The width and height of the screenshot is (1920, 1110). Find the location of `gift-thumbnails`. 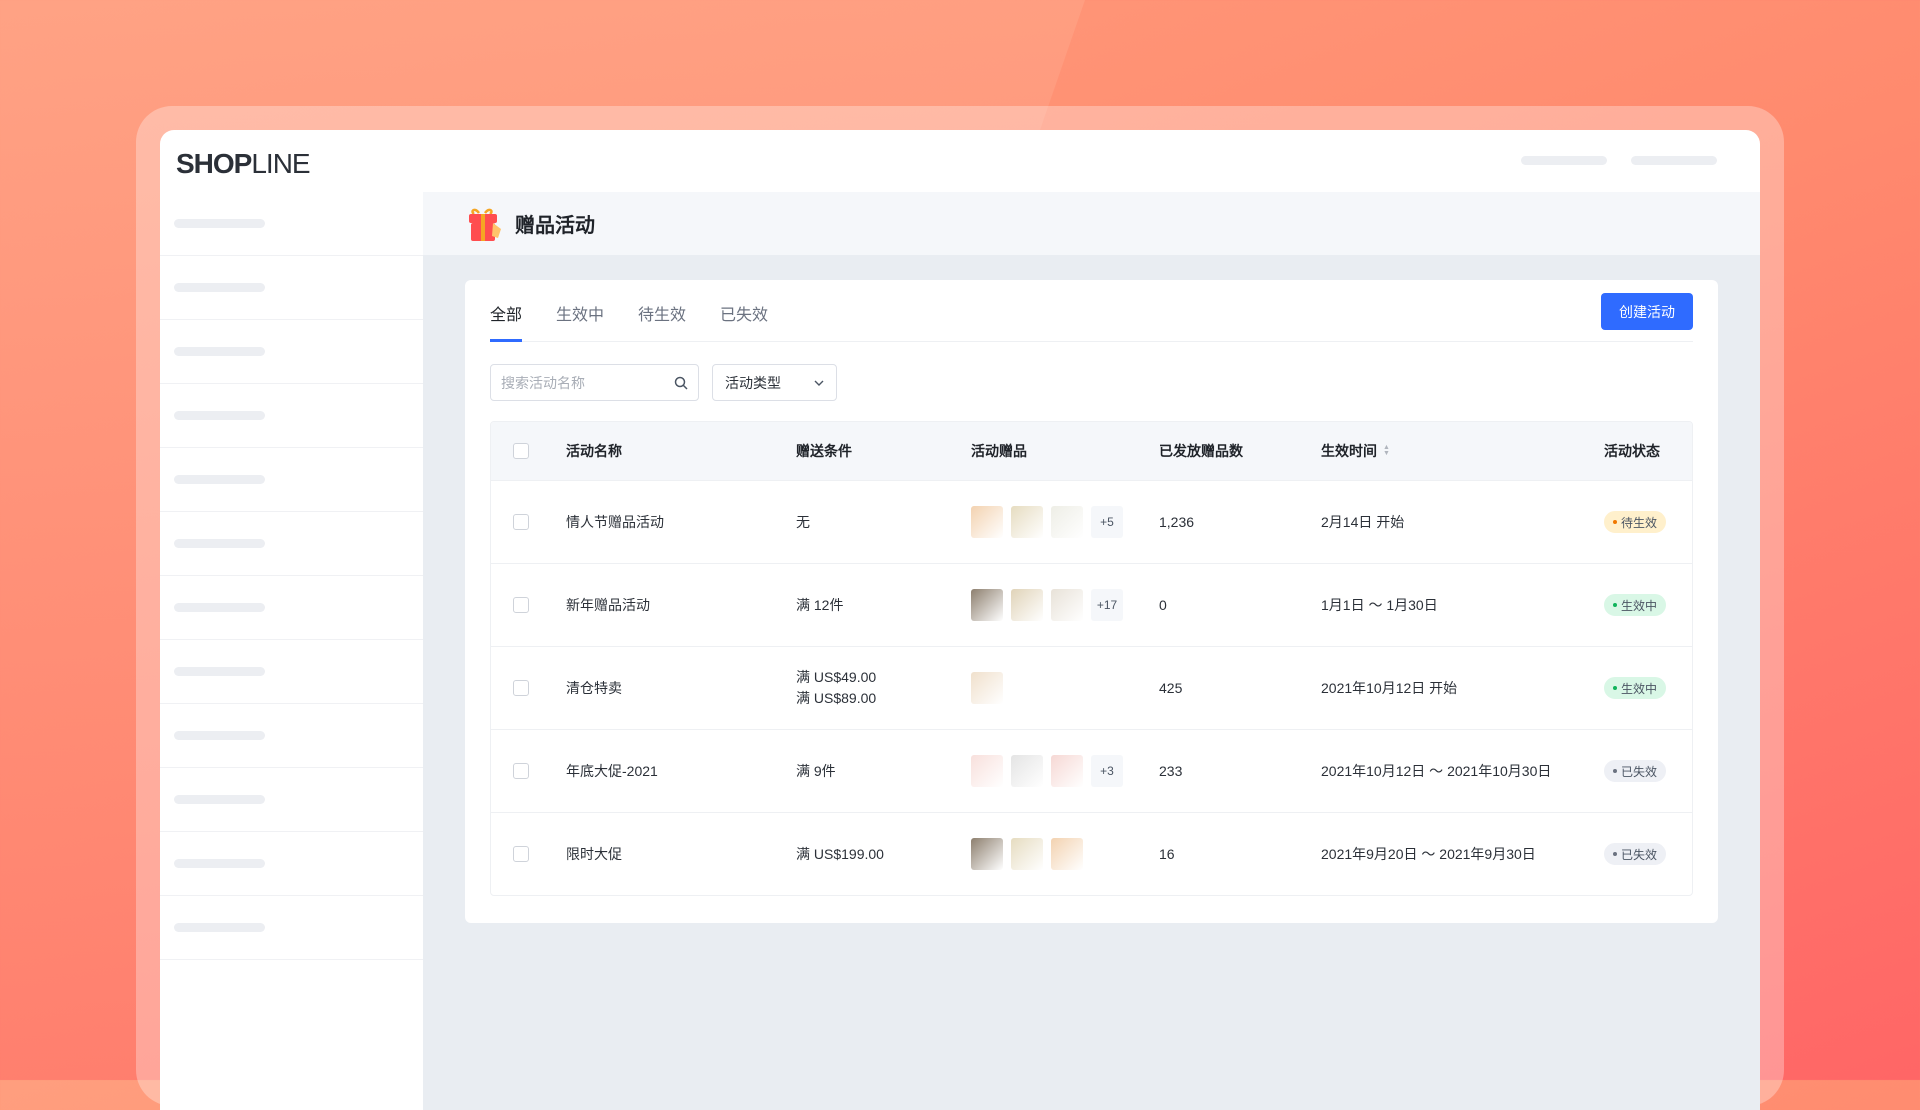

gift-thumbnails is located at coordinates (1065, 854).